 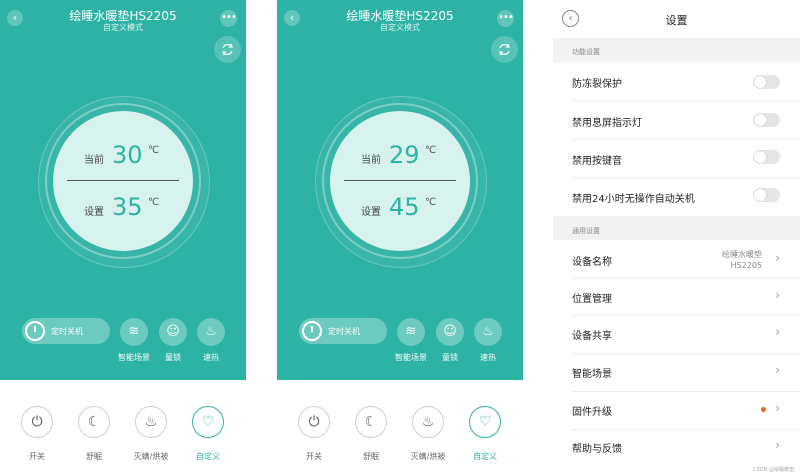 I want to click on current-label: 当前, so click(x=371, y=160).